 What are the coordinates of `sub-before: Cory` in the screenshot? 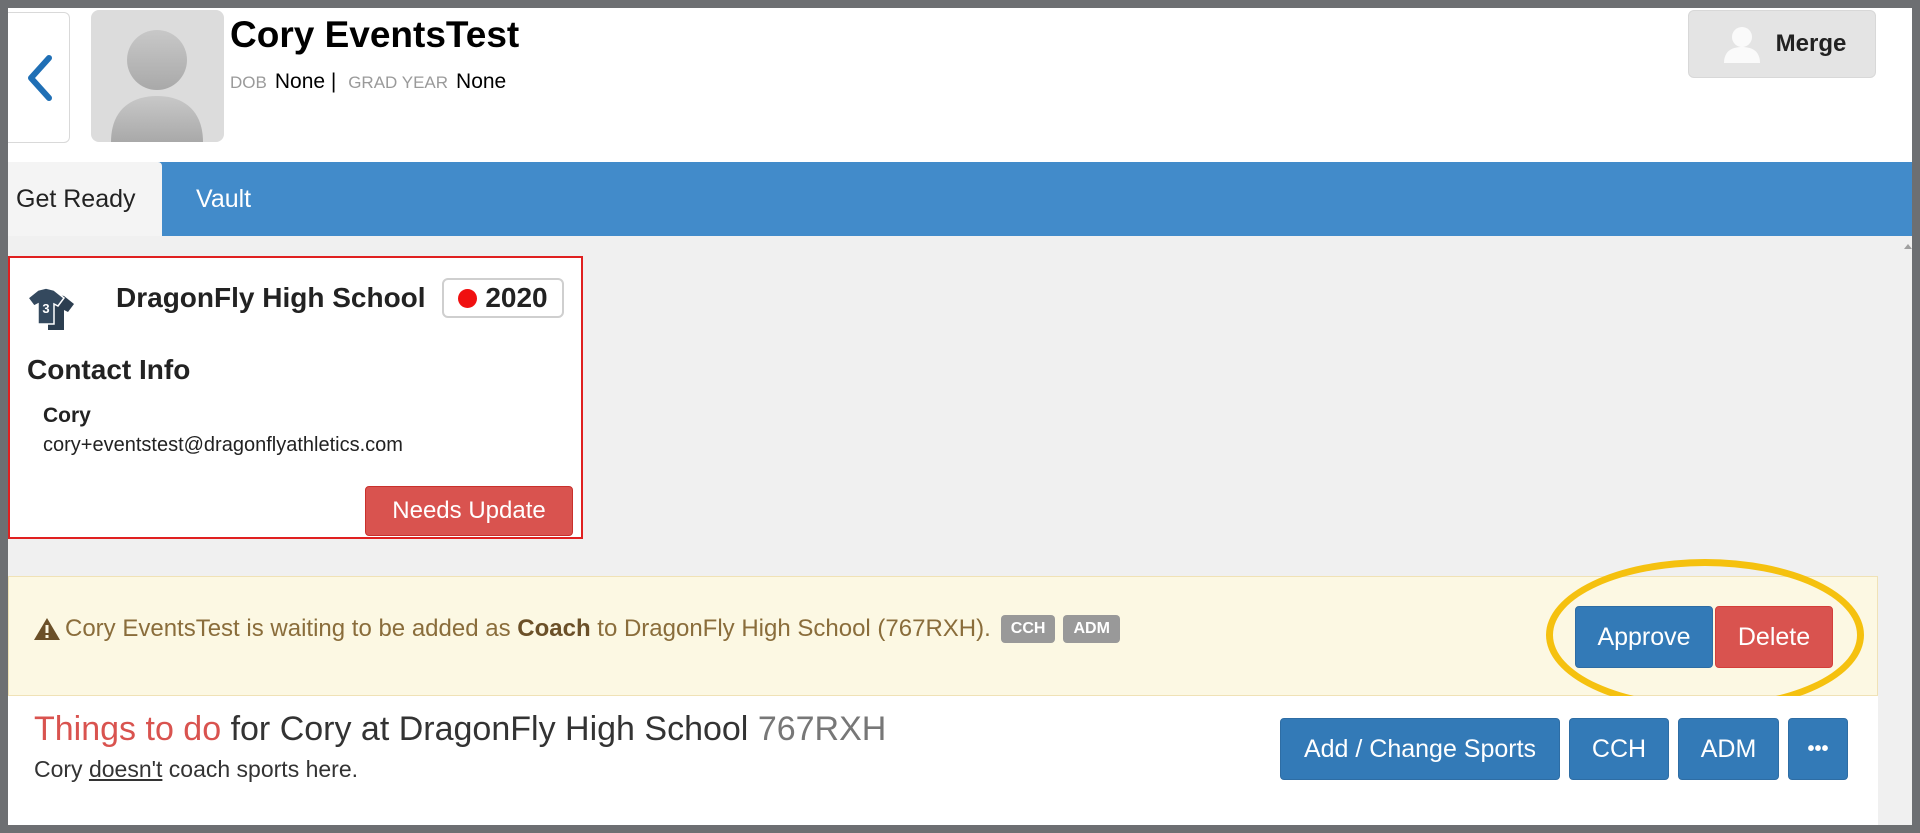 It's located at (58, 769).